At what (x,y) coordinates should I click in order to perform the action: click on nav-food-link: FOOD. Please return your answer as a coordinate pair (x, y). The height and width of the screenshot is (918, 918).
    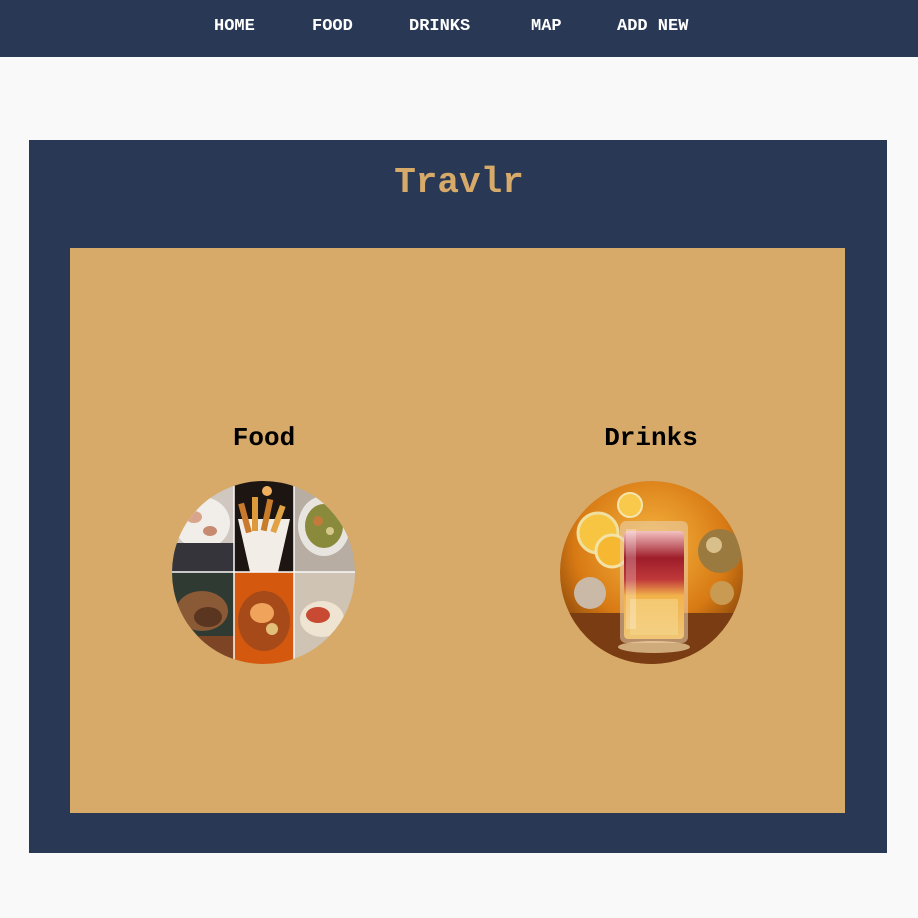
    Looking at the image, I should click on (332, 27).